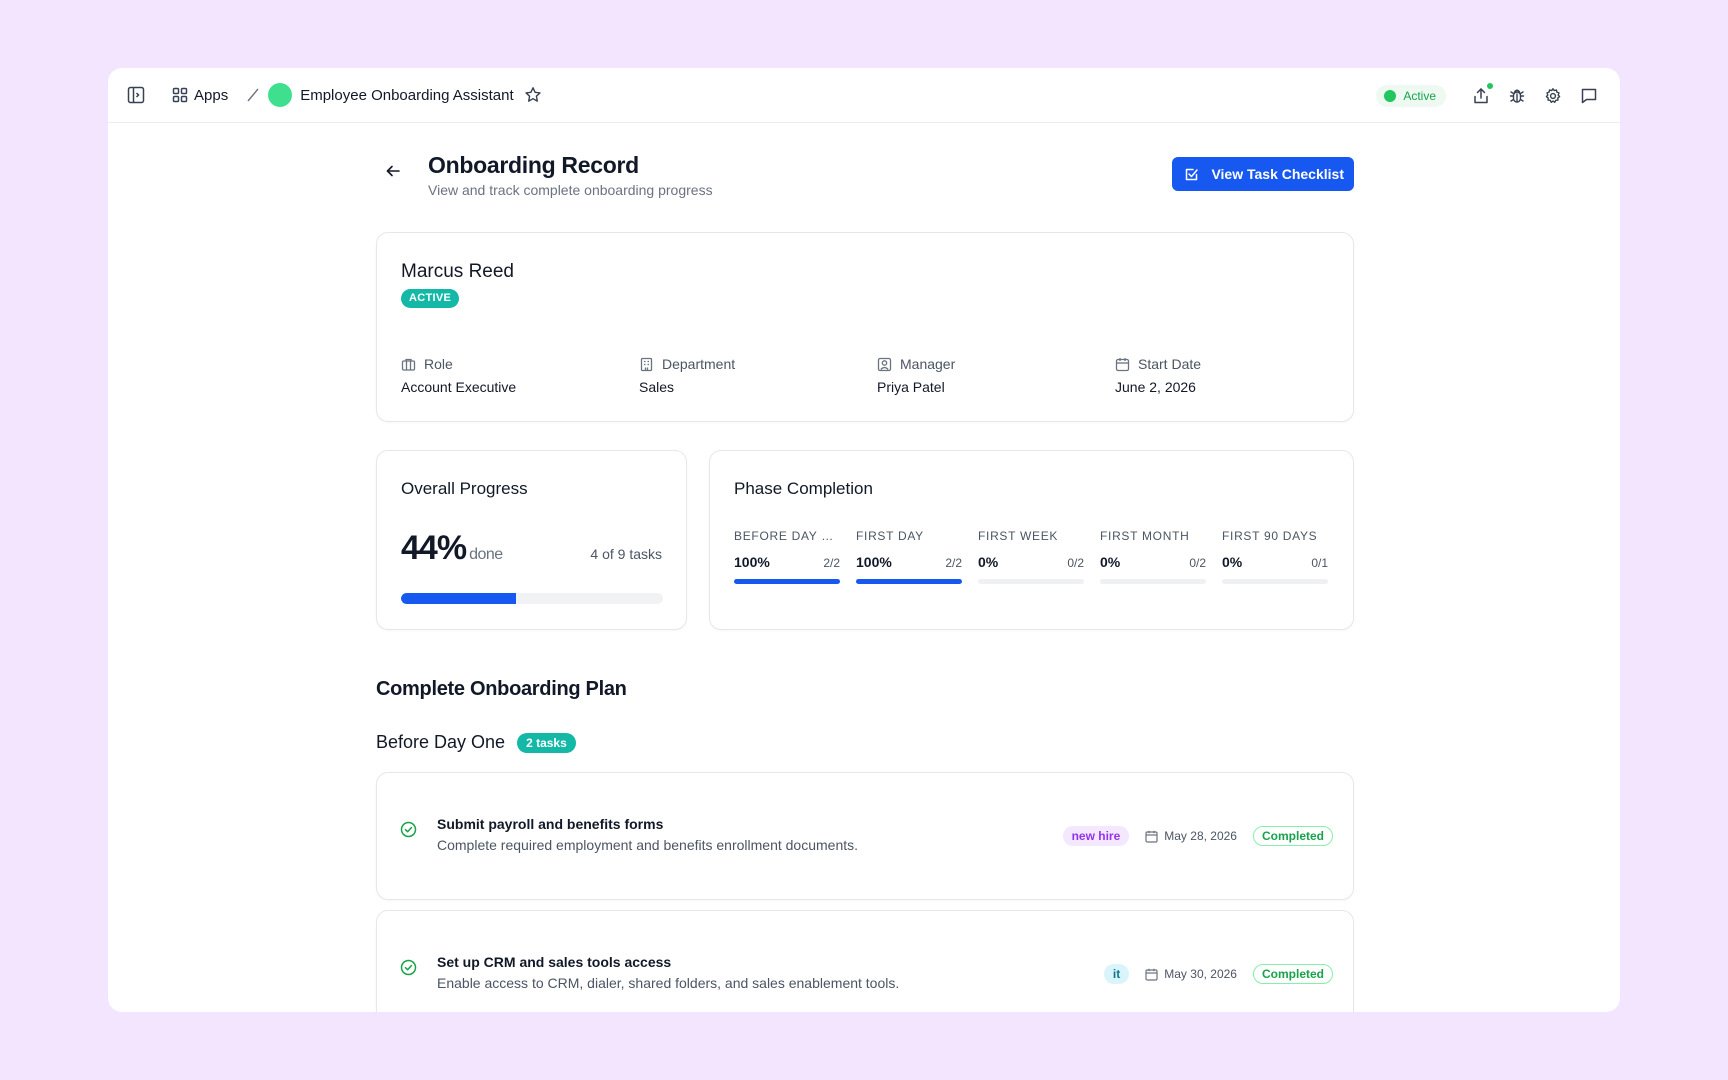  I want to click on task-title: Submit payroll and benefits forms, so click(550, 824).